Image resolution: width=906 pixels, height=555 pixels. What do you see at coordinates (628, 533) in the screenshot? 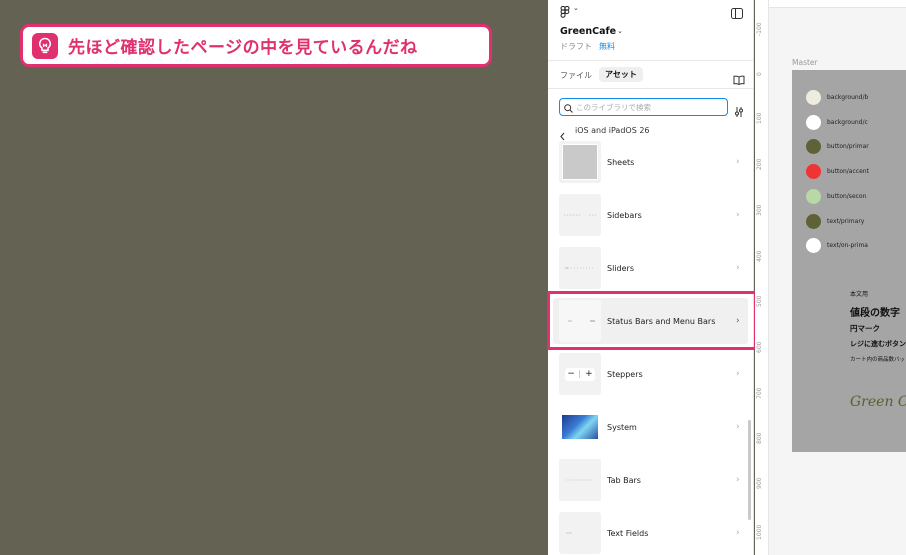
I see `list-item-label: Text Fields` at bounding box center [628, 533].